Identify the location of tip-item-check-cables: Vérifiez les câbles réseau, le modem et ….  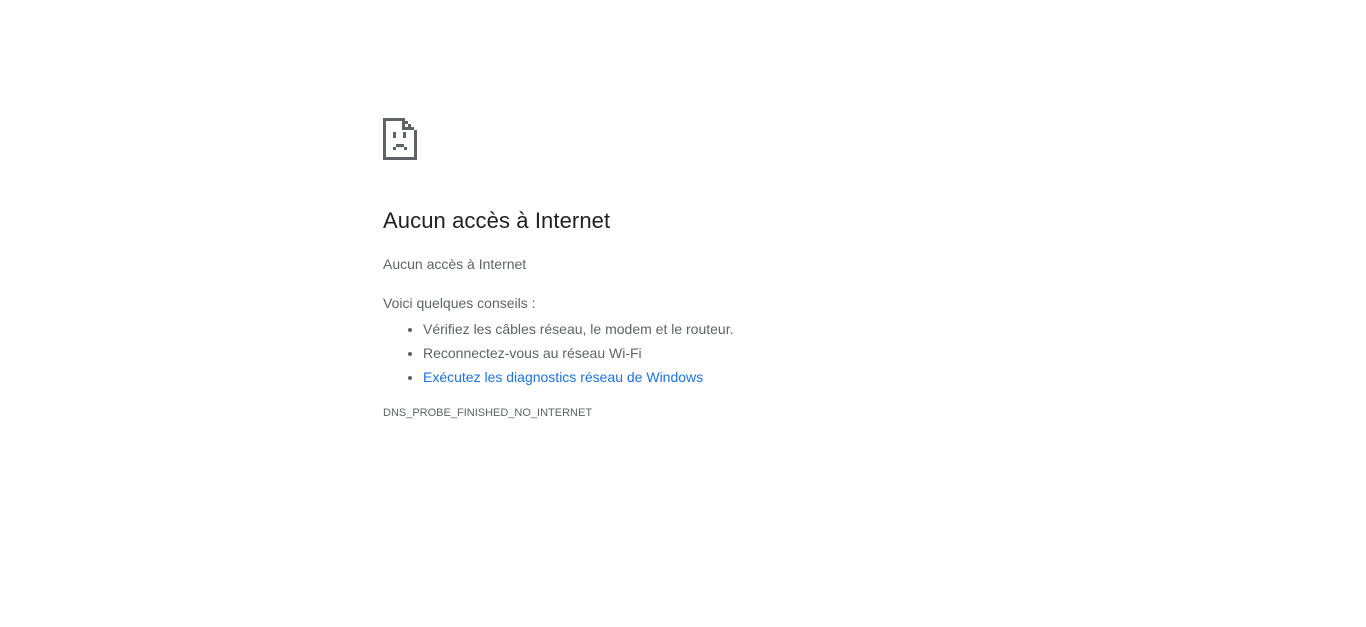
(703, 329).